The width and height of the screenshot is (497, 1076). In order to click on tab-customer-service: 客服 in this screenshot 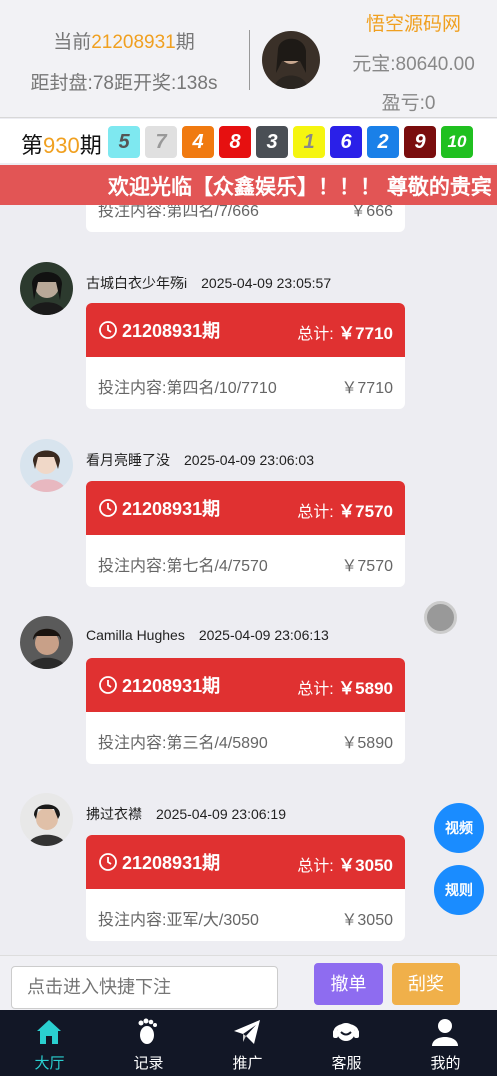, I will do `click(346, 1043)`.